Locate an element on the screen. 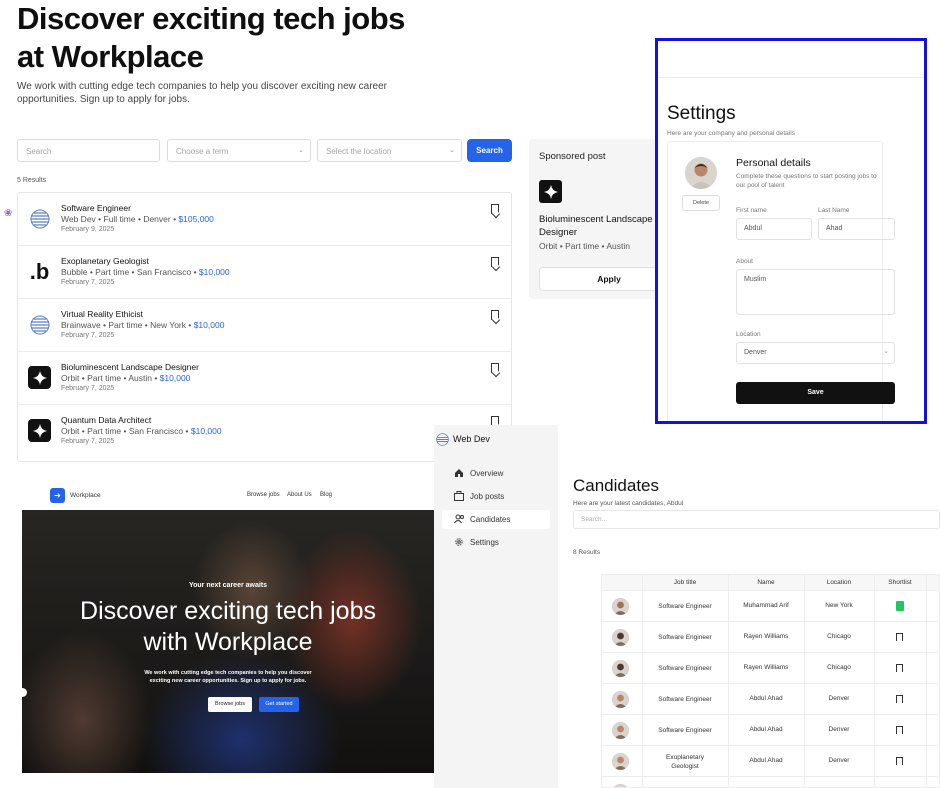 The width and height of the screenshot is (940, 788). brain-icon: ❀ is located at coordinates (10, 214).